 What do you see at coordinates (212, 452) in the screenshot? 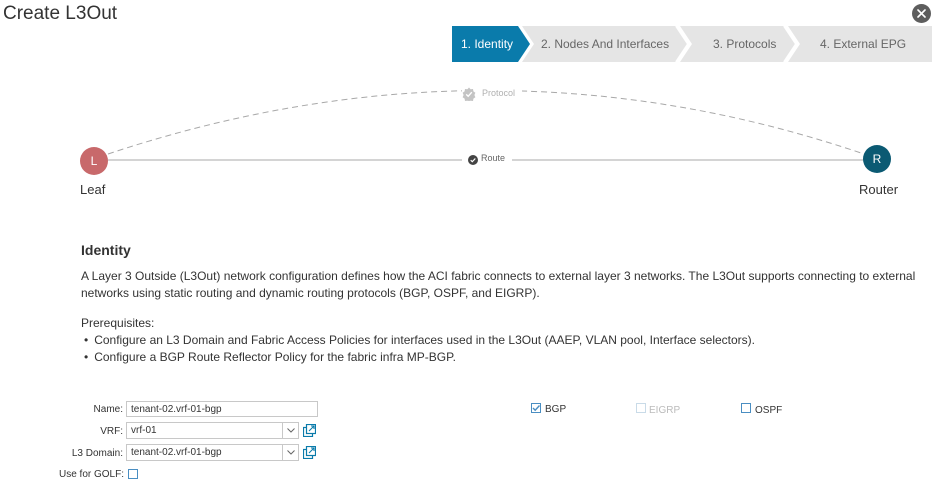
I see `l3-domain-select: tenant-02.vrf-01-bgp` at bounding box center [212, 452].